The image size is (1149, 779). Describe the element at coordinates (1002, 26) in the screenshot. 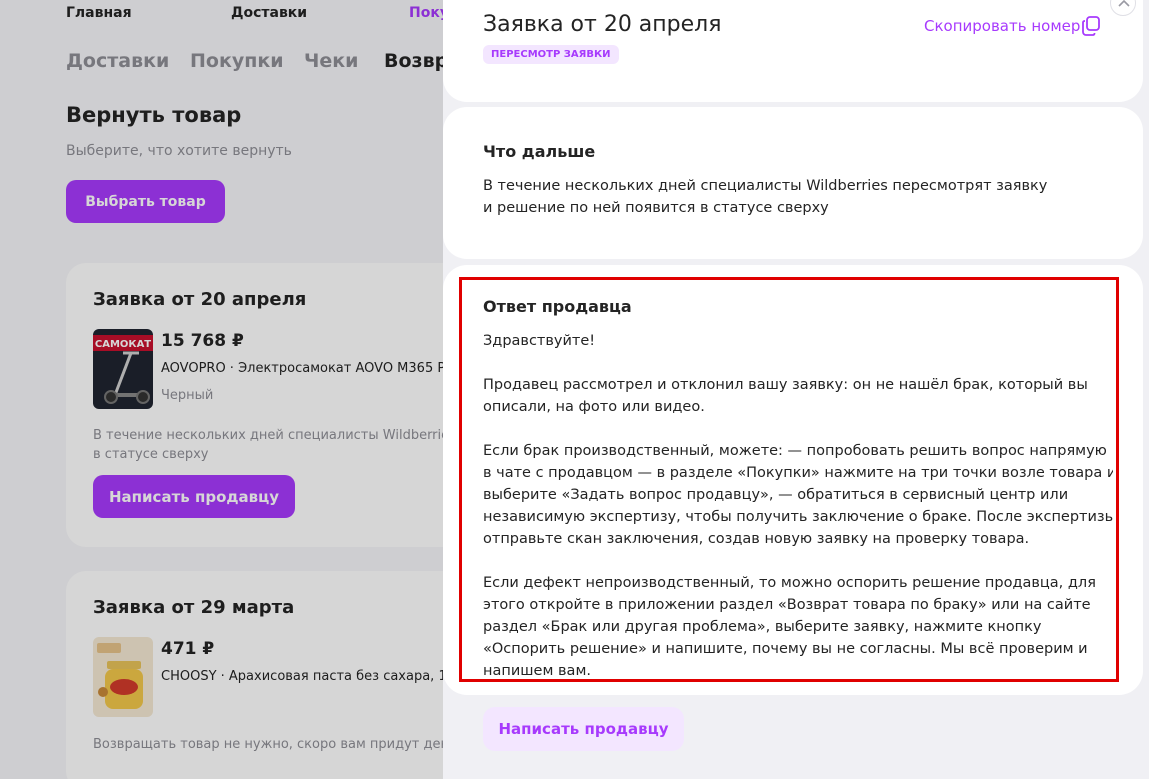

I see `copy-number-link: Скопировать номер` at that location.